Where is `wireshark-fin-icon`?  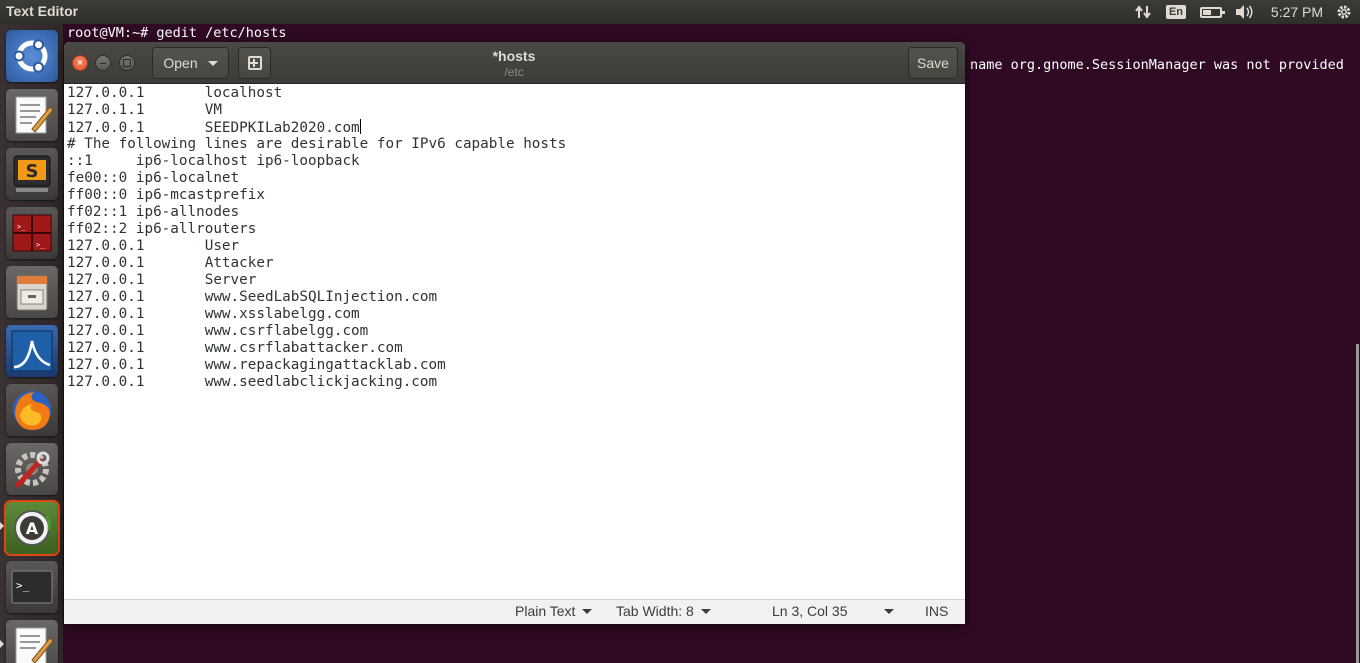
wireshark-fin-icon is located at coordinates (32, 351).